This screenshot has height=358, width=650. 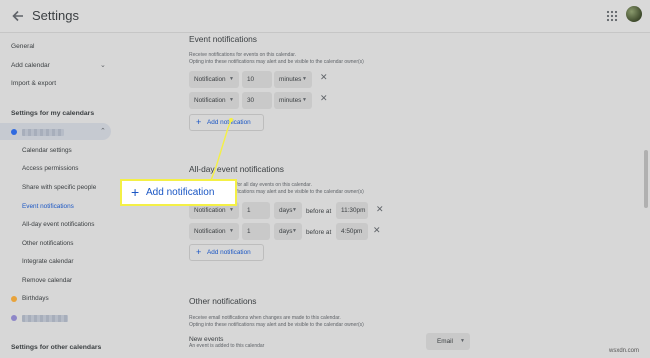 What do you see at coordinates (135, 192) in the screenshot?
I see `plus-icon: +` at bounding box center [135, 192].